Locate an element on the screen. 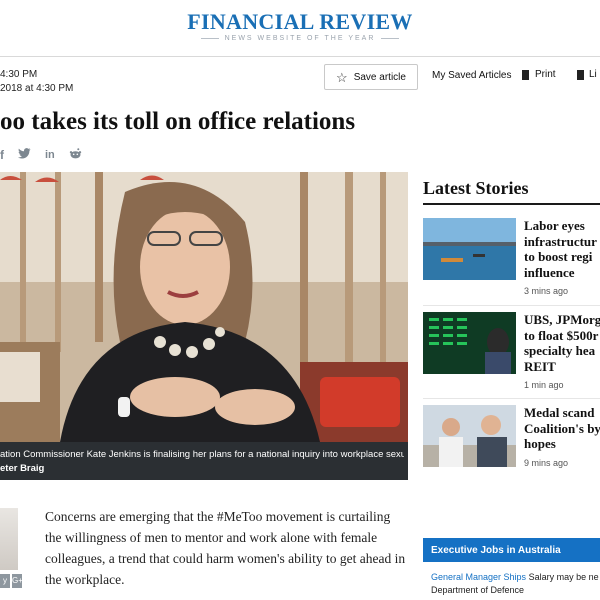 The height and width of the screenshot is (600, 600). print-label: Print is located at coordinates (545, 74).